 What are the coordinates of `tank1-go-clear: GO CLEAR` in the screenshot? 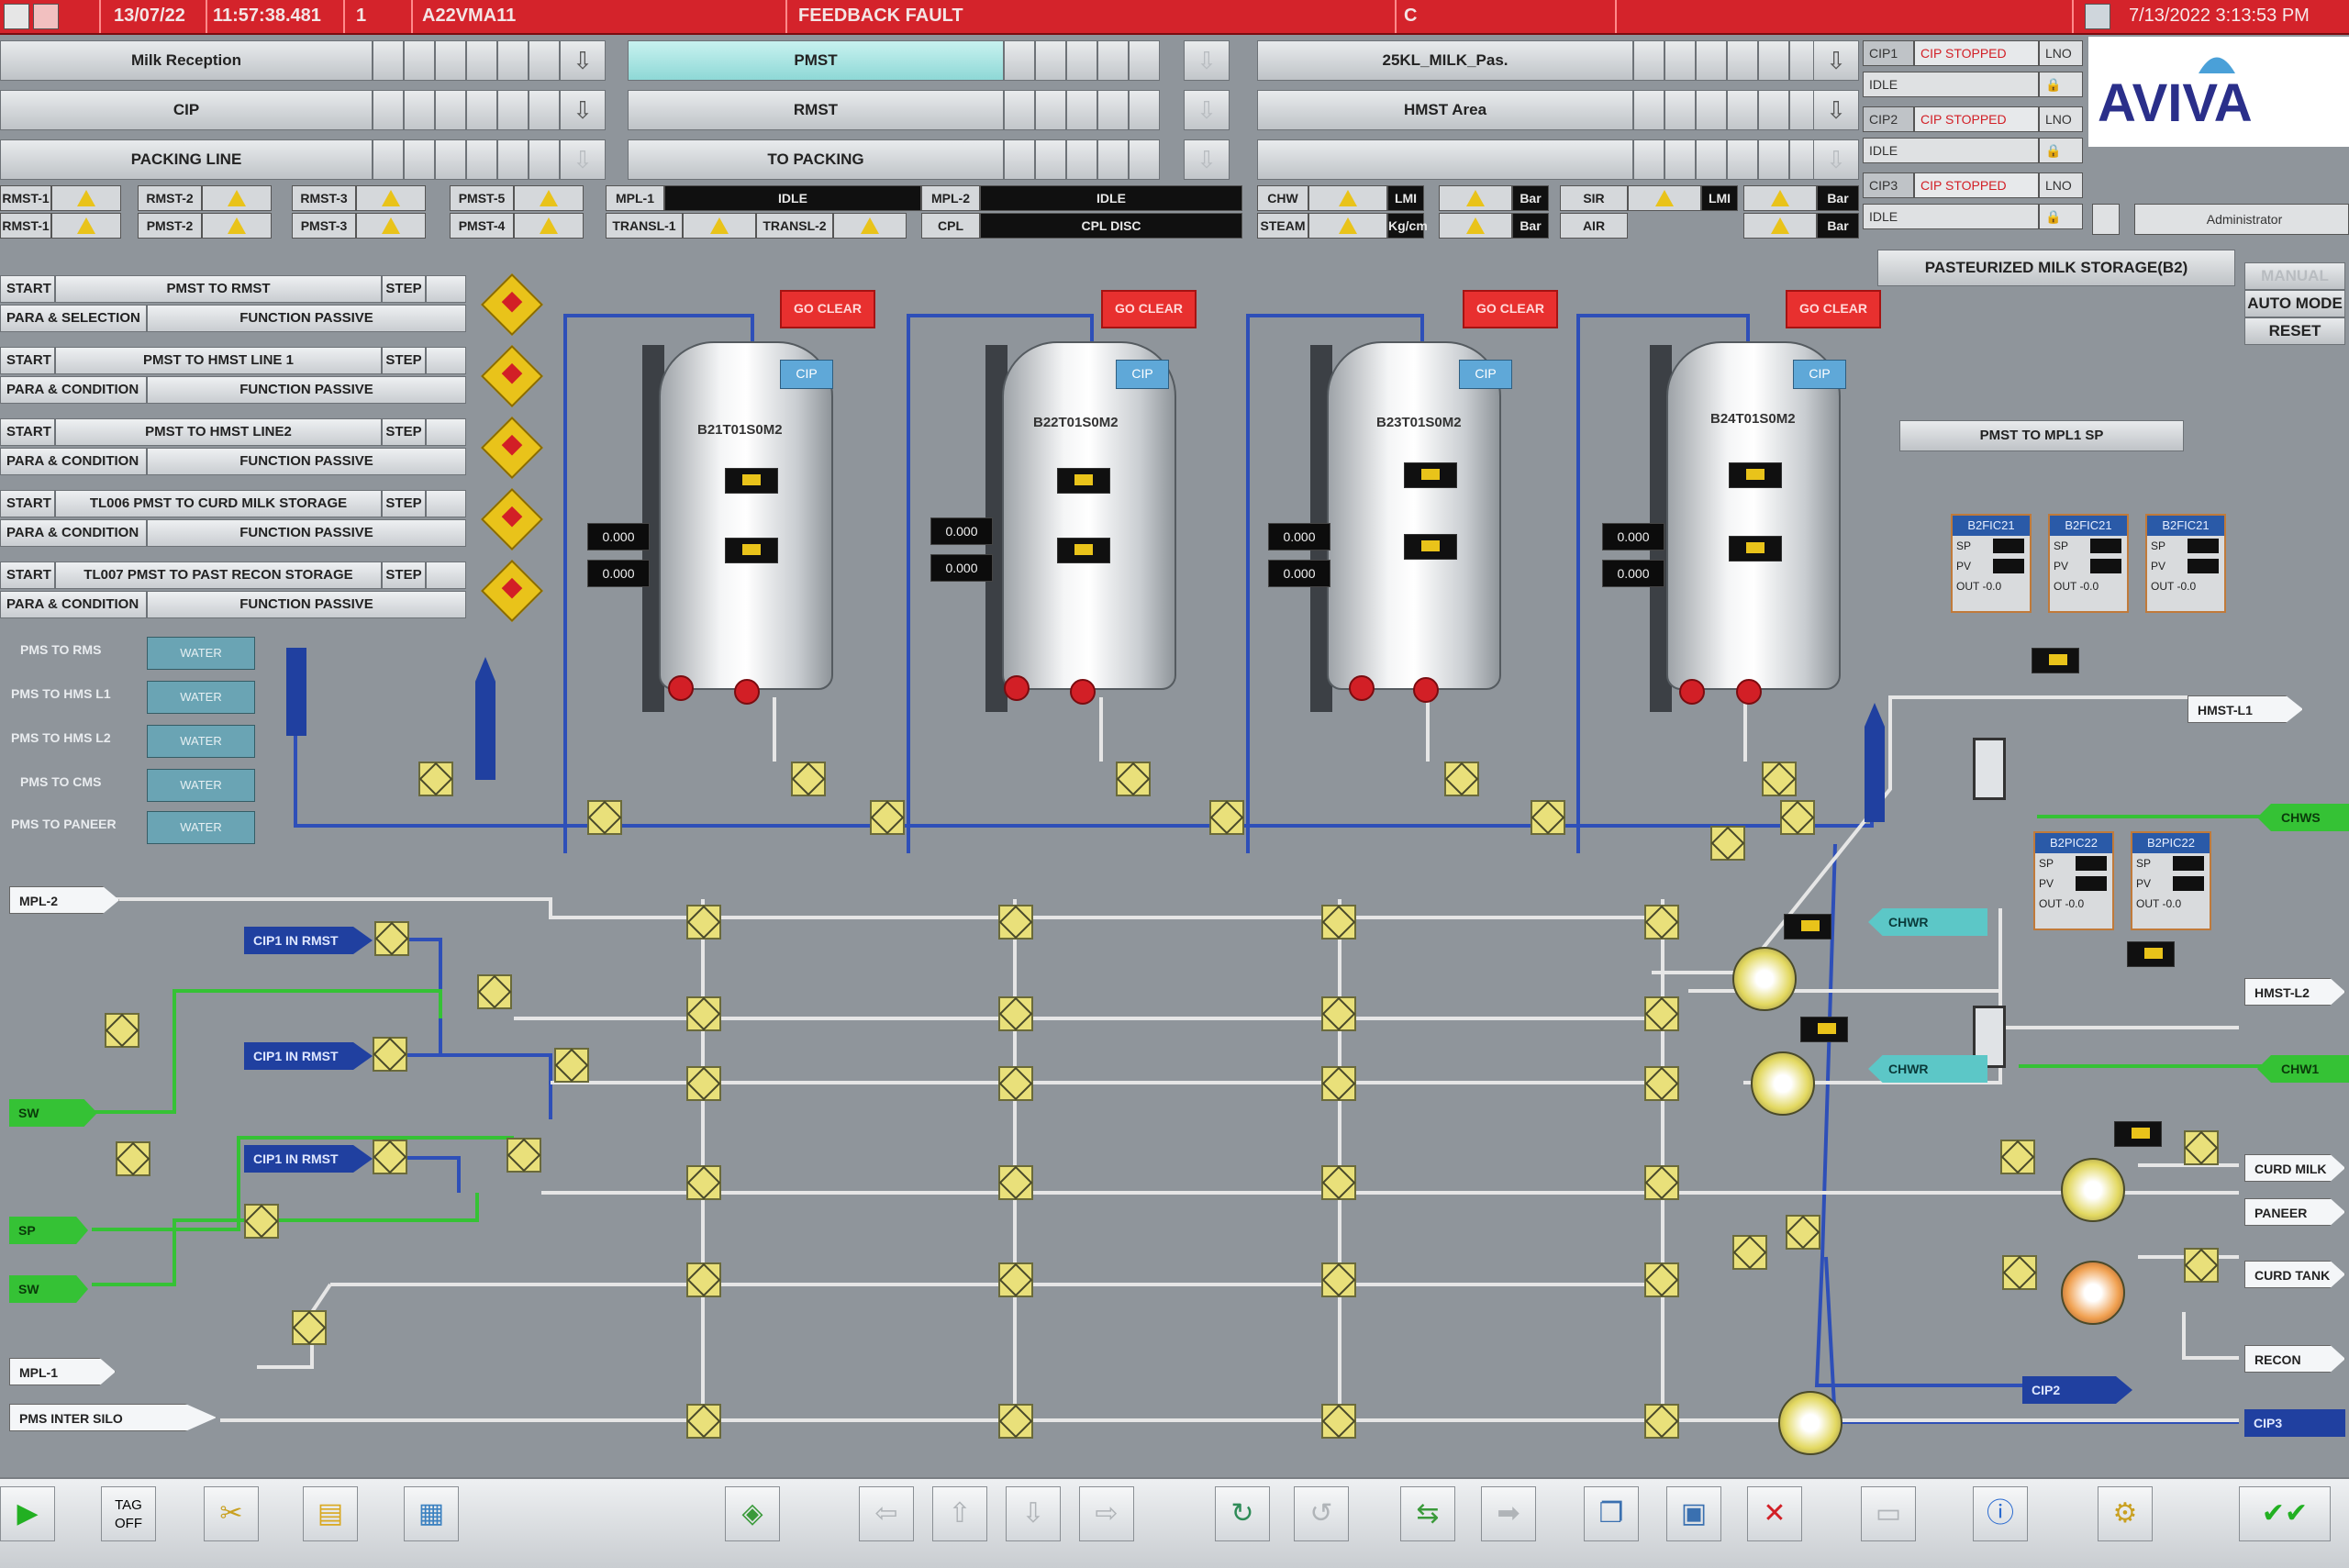 It's located at (827, 309).